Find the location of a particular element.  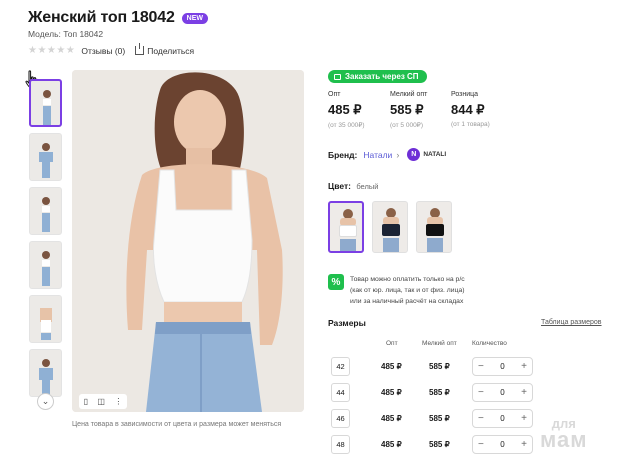

more-icon: ⋮ is located at coordinates (118, 401).